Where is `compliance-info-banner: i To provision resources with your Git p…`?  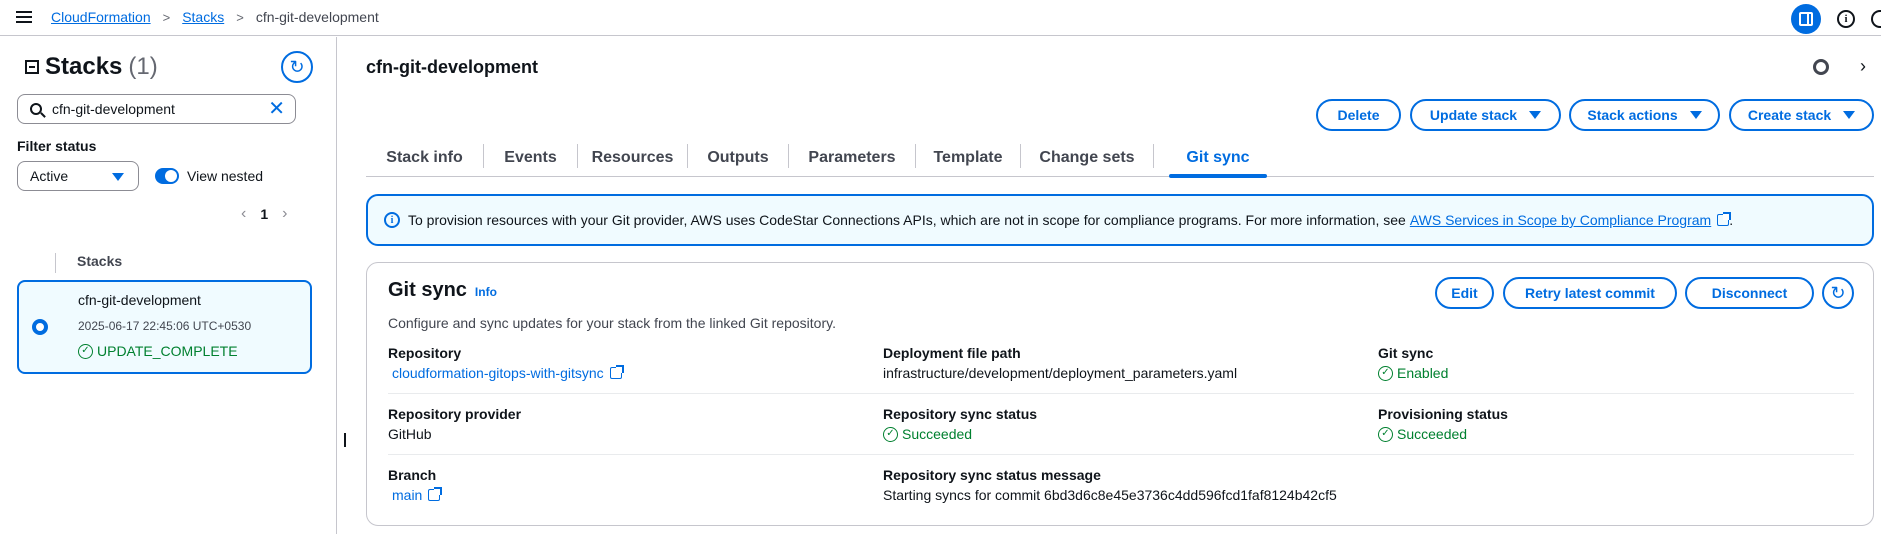 compliance-info-banner: i To provision resources with your Git p… is located at coordinates (1120, 220).